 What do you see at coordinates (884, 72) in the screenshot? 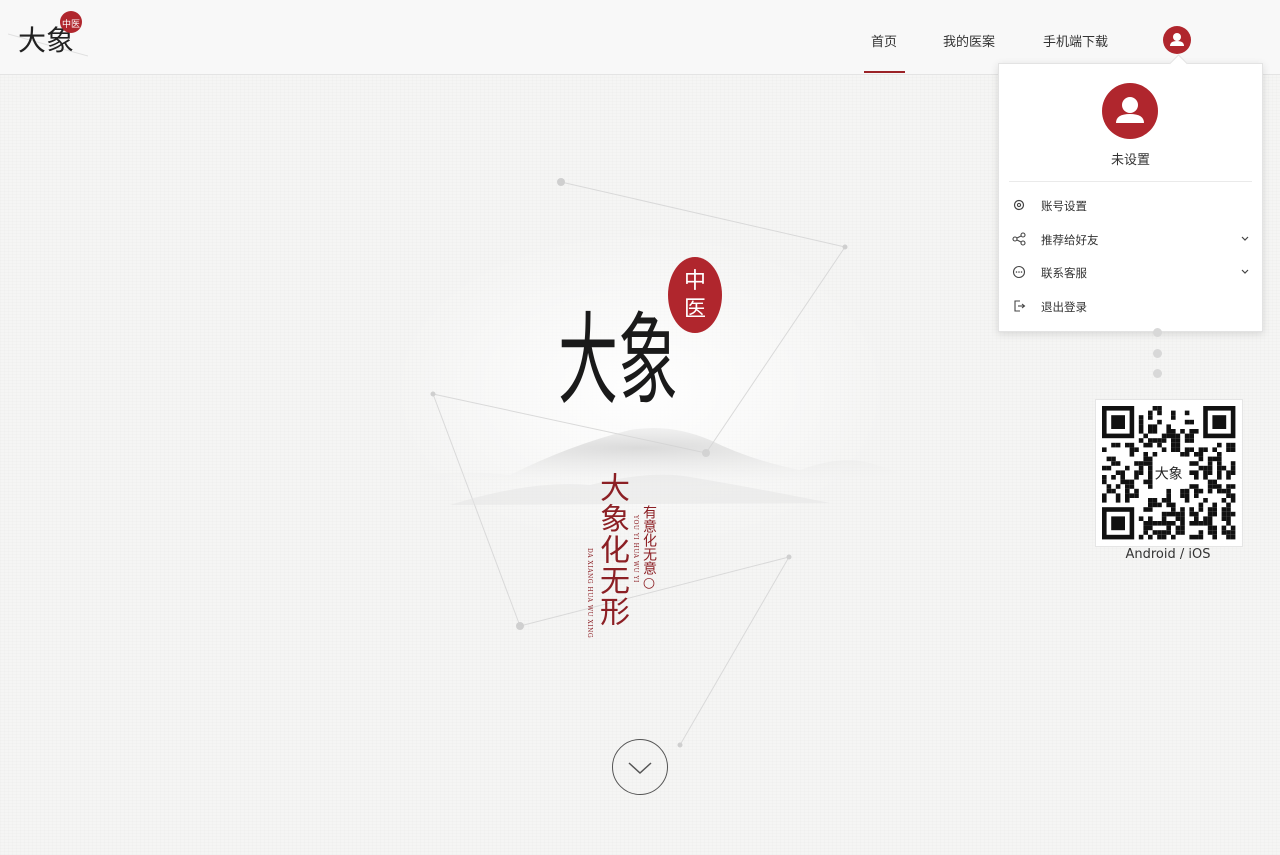
I see `nav-active-indicator` at bounding box center [884, 72].